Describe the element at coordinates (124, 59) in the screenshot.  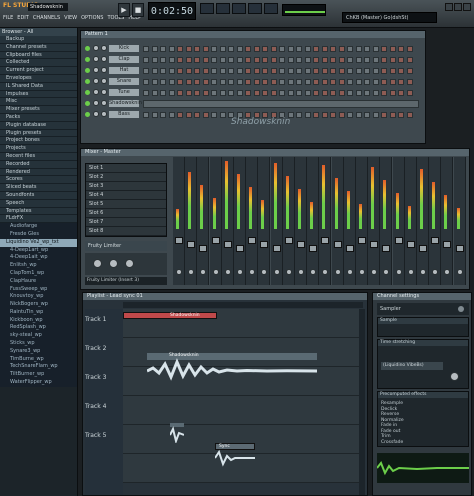
I see `channel-name-button: Clap` at that location.